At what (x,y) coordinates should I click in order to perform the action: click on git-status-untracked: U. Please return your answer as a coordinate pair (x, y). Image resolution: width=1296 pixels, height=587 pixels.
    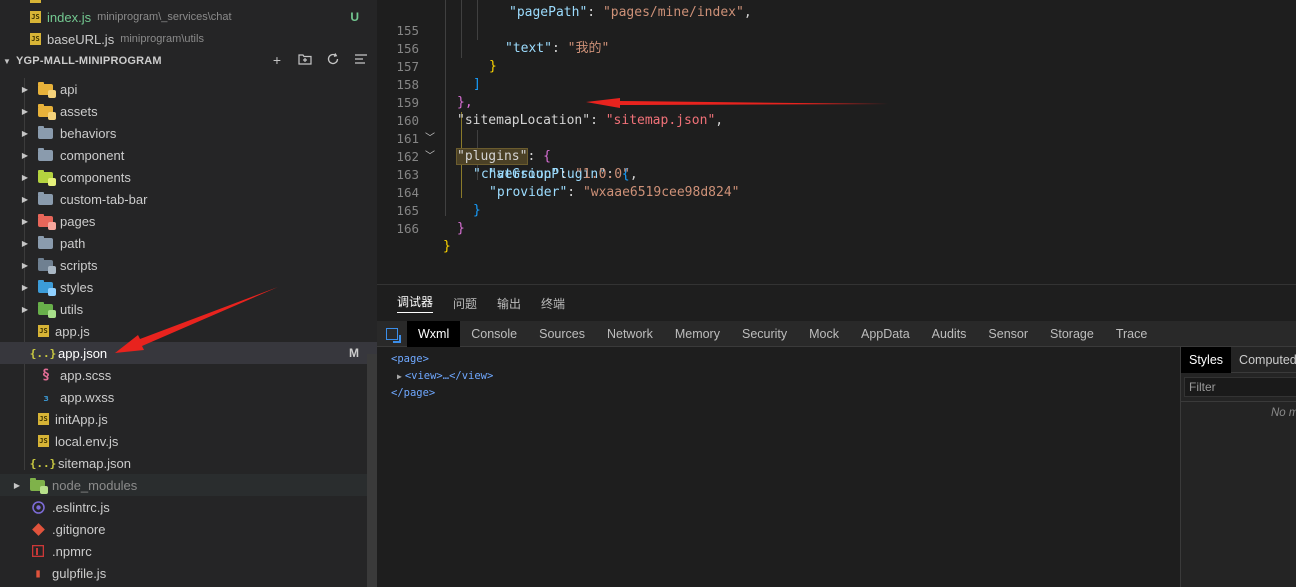
    Looking at the image, I should click on (354, 17).